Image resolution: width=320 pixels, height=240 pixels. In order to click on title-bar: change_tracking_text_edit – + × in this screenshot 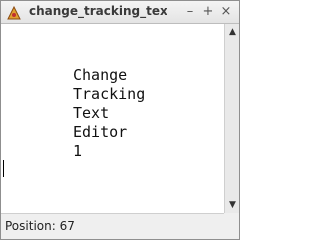, I will do `click(120, 12)`.